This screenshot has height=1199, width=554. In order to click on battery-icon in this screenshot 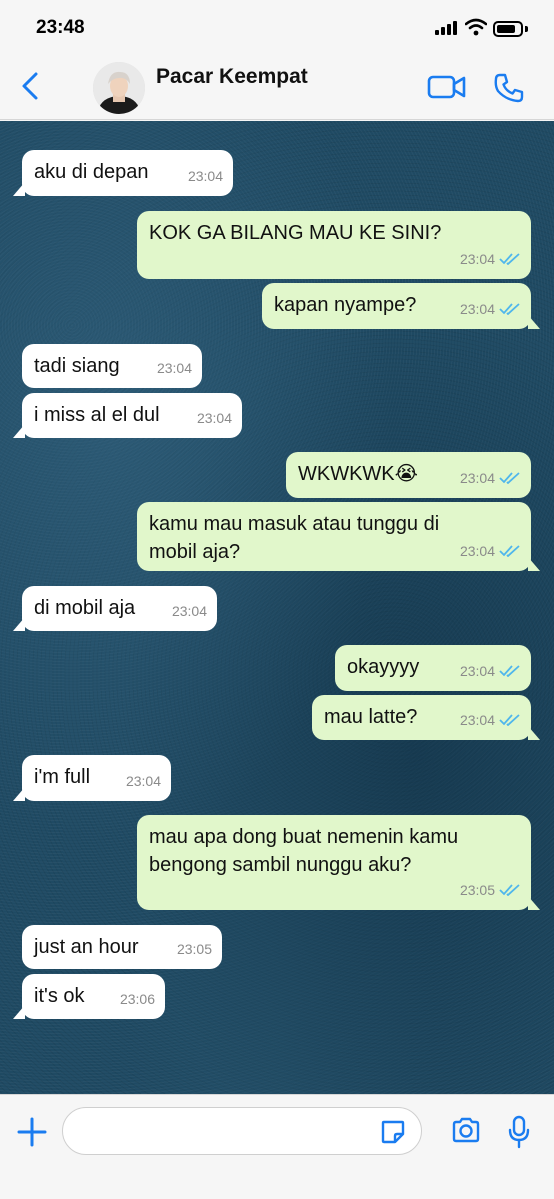, I will do `click(508, 29)`.